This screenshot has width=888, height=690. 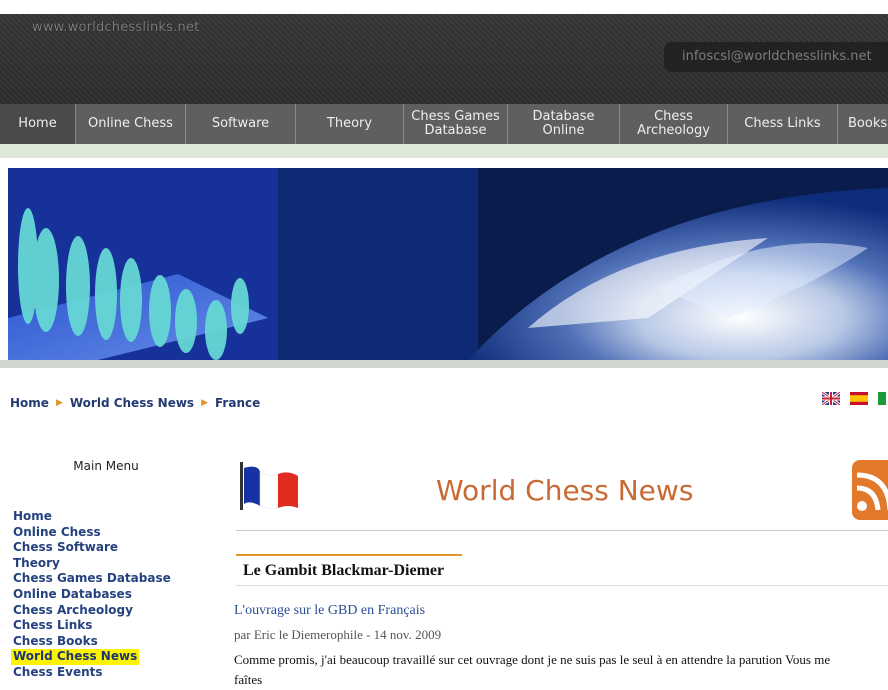 I want to click on nav-item-chess-games-database: Chess Games Database, so click(x=456, y=124).